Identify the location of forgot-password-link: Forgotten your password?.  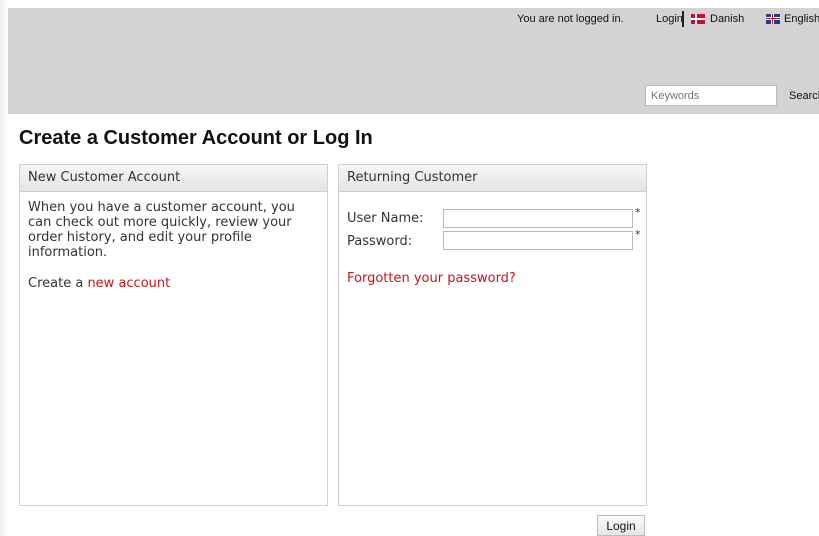
(431, 278).